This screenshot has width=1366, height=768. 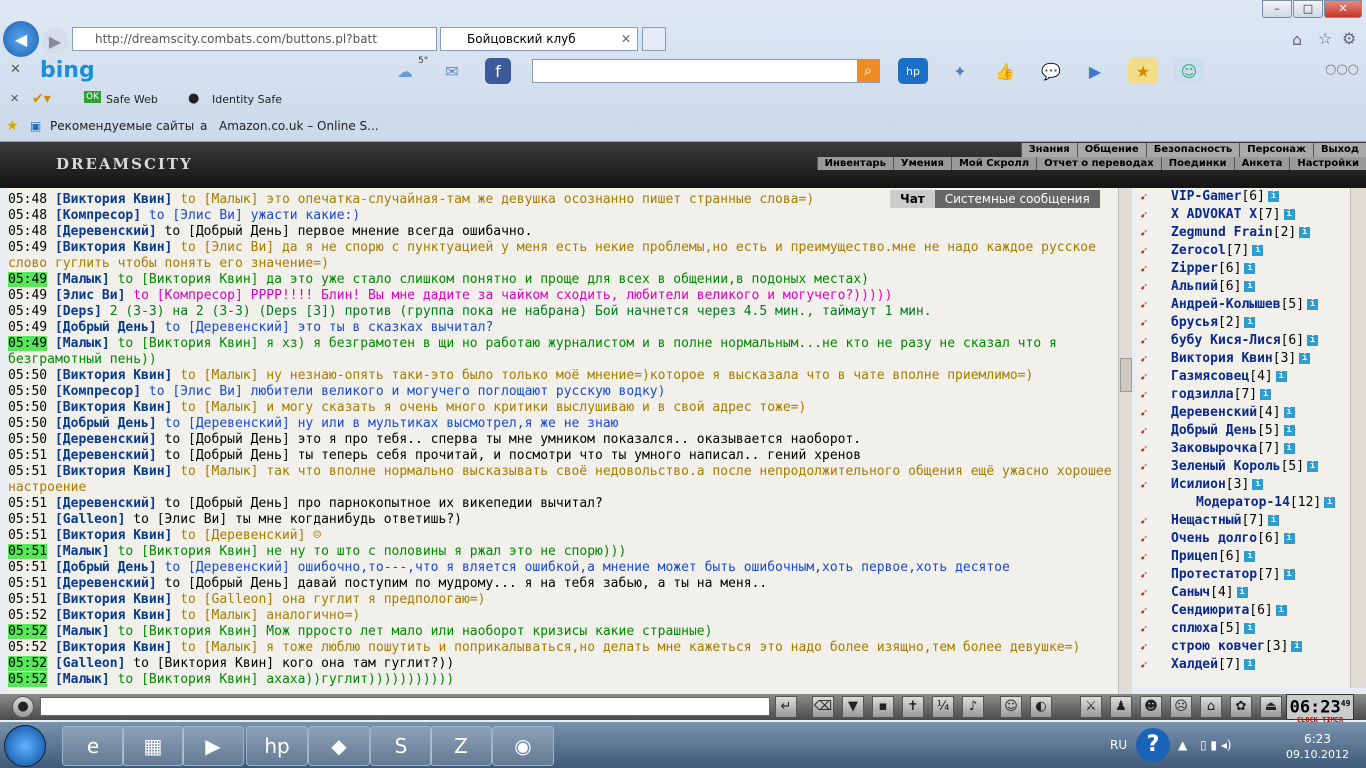 I want to click on mail-icon: ✉, so click(x=452, y=71).